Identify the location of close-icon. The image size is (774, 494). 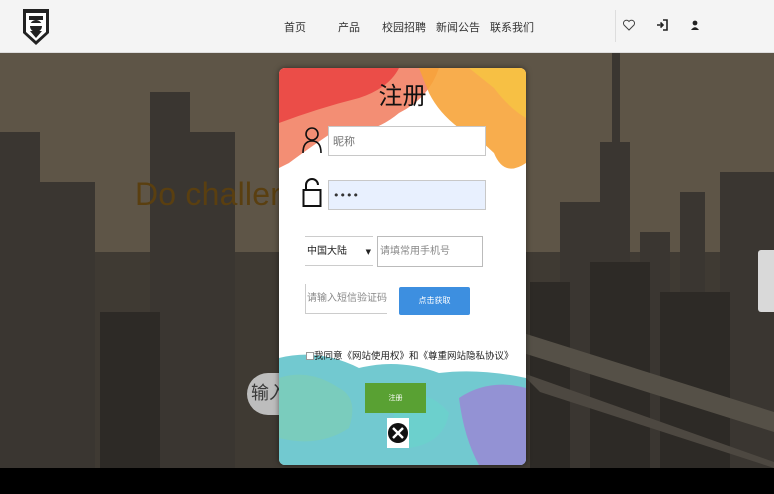
(398, 433).